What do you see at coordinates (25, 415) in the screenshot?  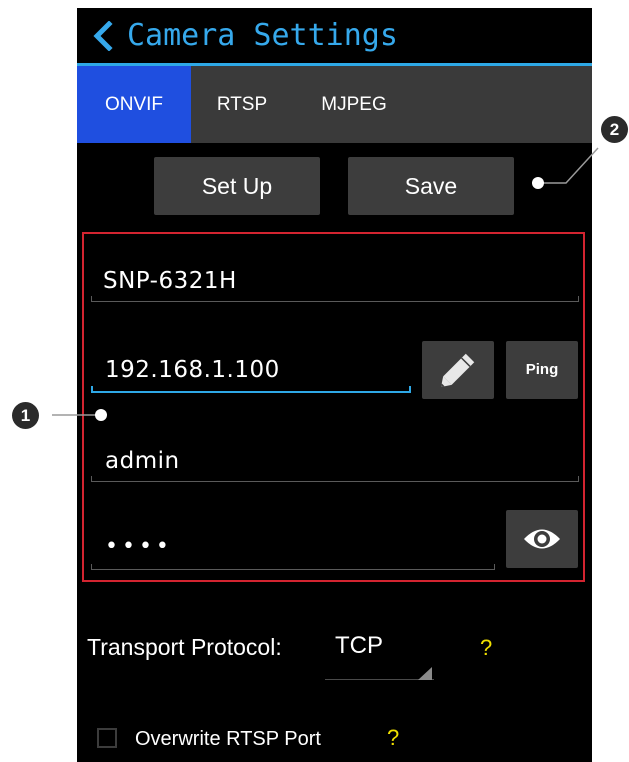 I see `callout-1: 1` at bounding box center [25, 415].